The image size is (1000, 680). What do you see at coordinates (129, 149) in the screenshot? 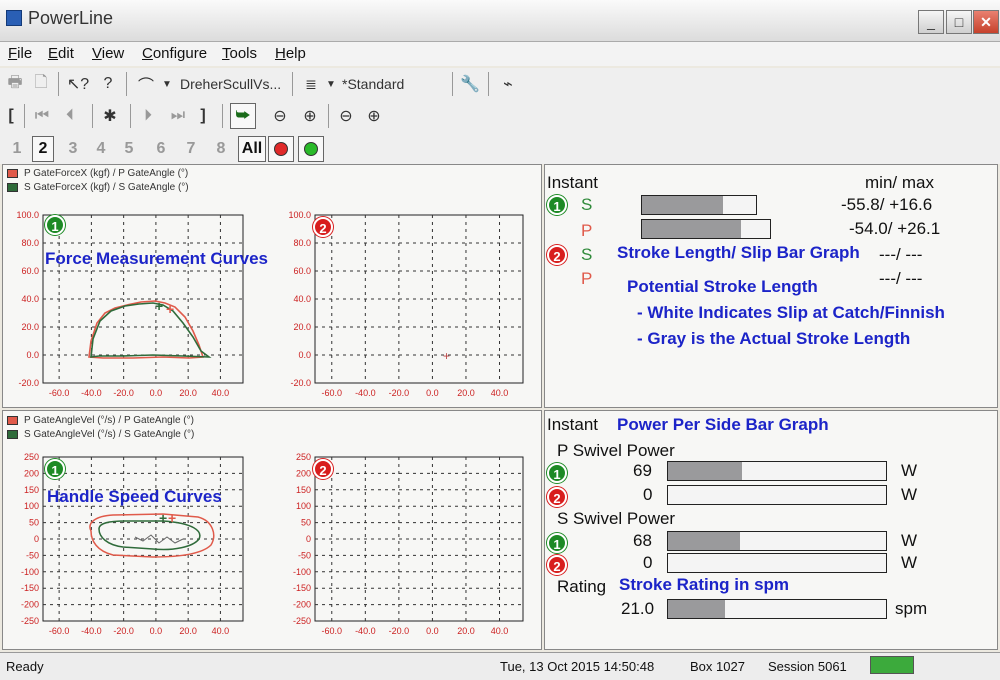
I see `seat-5-button: 5` at bounding box center [129, 149].